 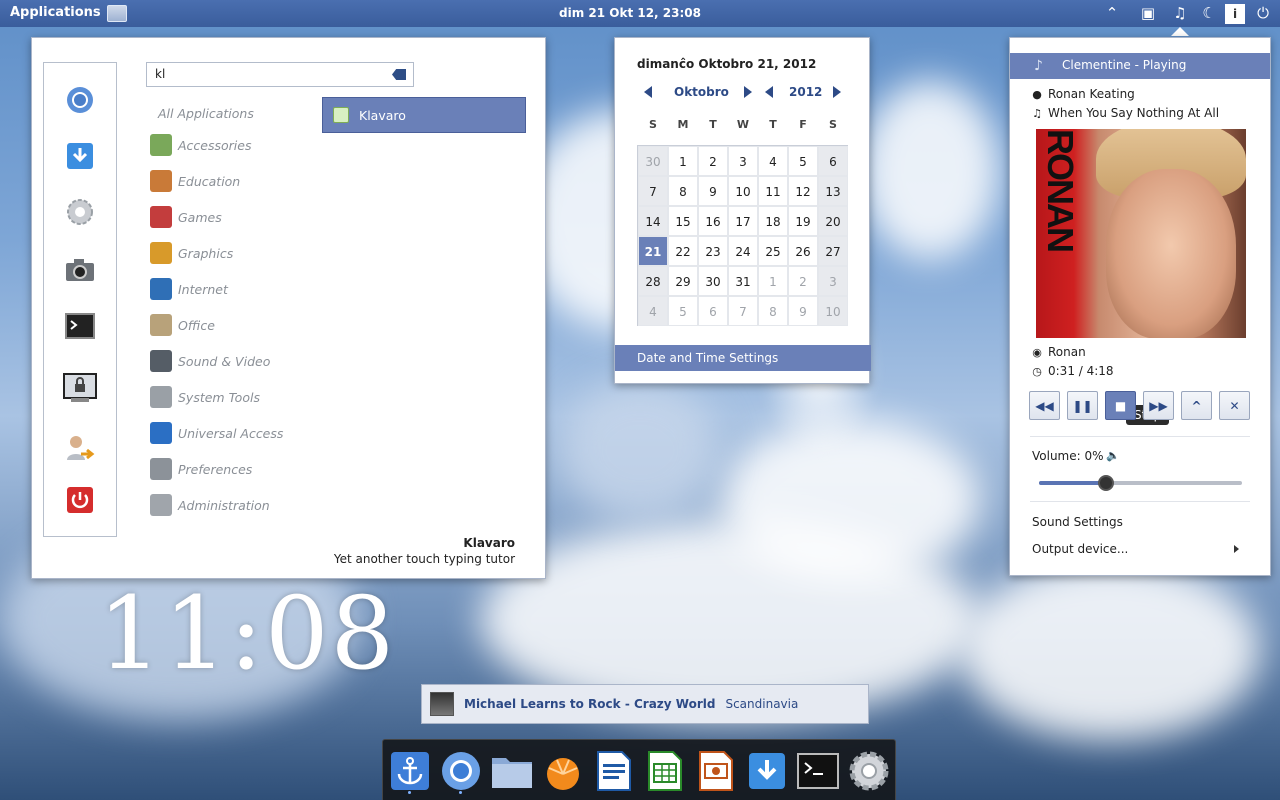 I want to click on close-player-button: ✕, so click(x=1234, y=405).